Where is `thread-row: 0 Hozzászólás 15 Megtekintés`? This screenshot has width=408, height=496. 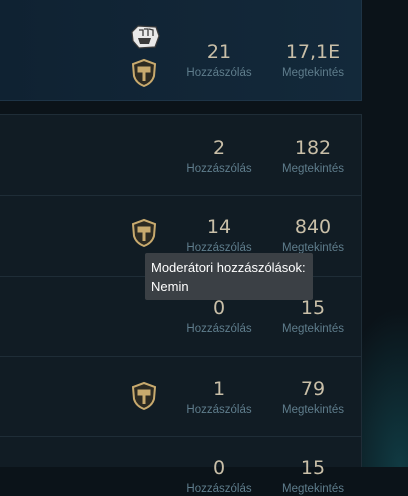
thread-row: 0 Hozzászólás 15 Megtekintés is located at coordinates (181, 466).